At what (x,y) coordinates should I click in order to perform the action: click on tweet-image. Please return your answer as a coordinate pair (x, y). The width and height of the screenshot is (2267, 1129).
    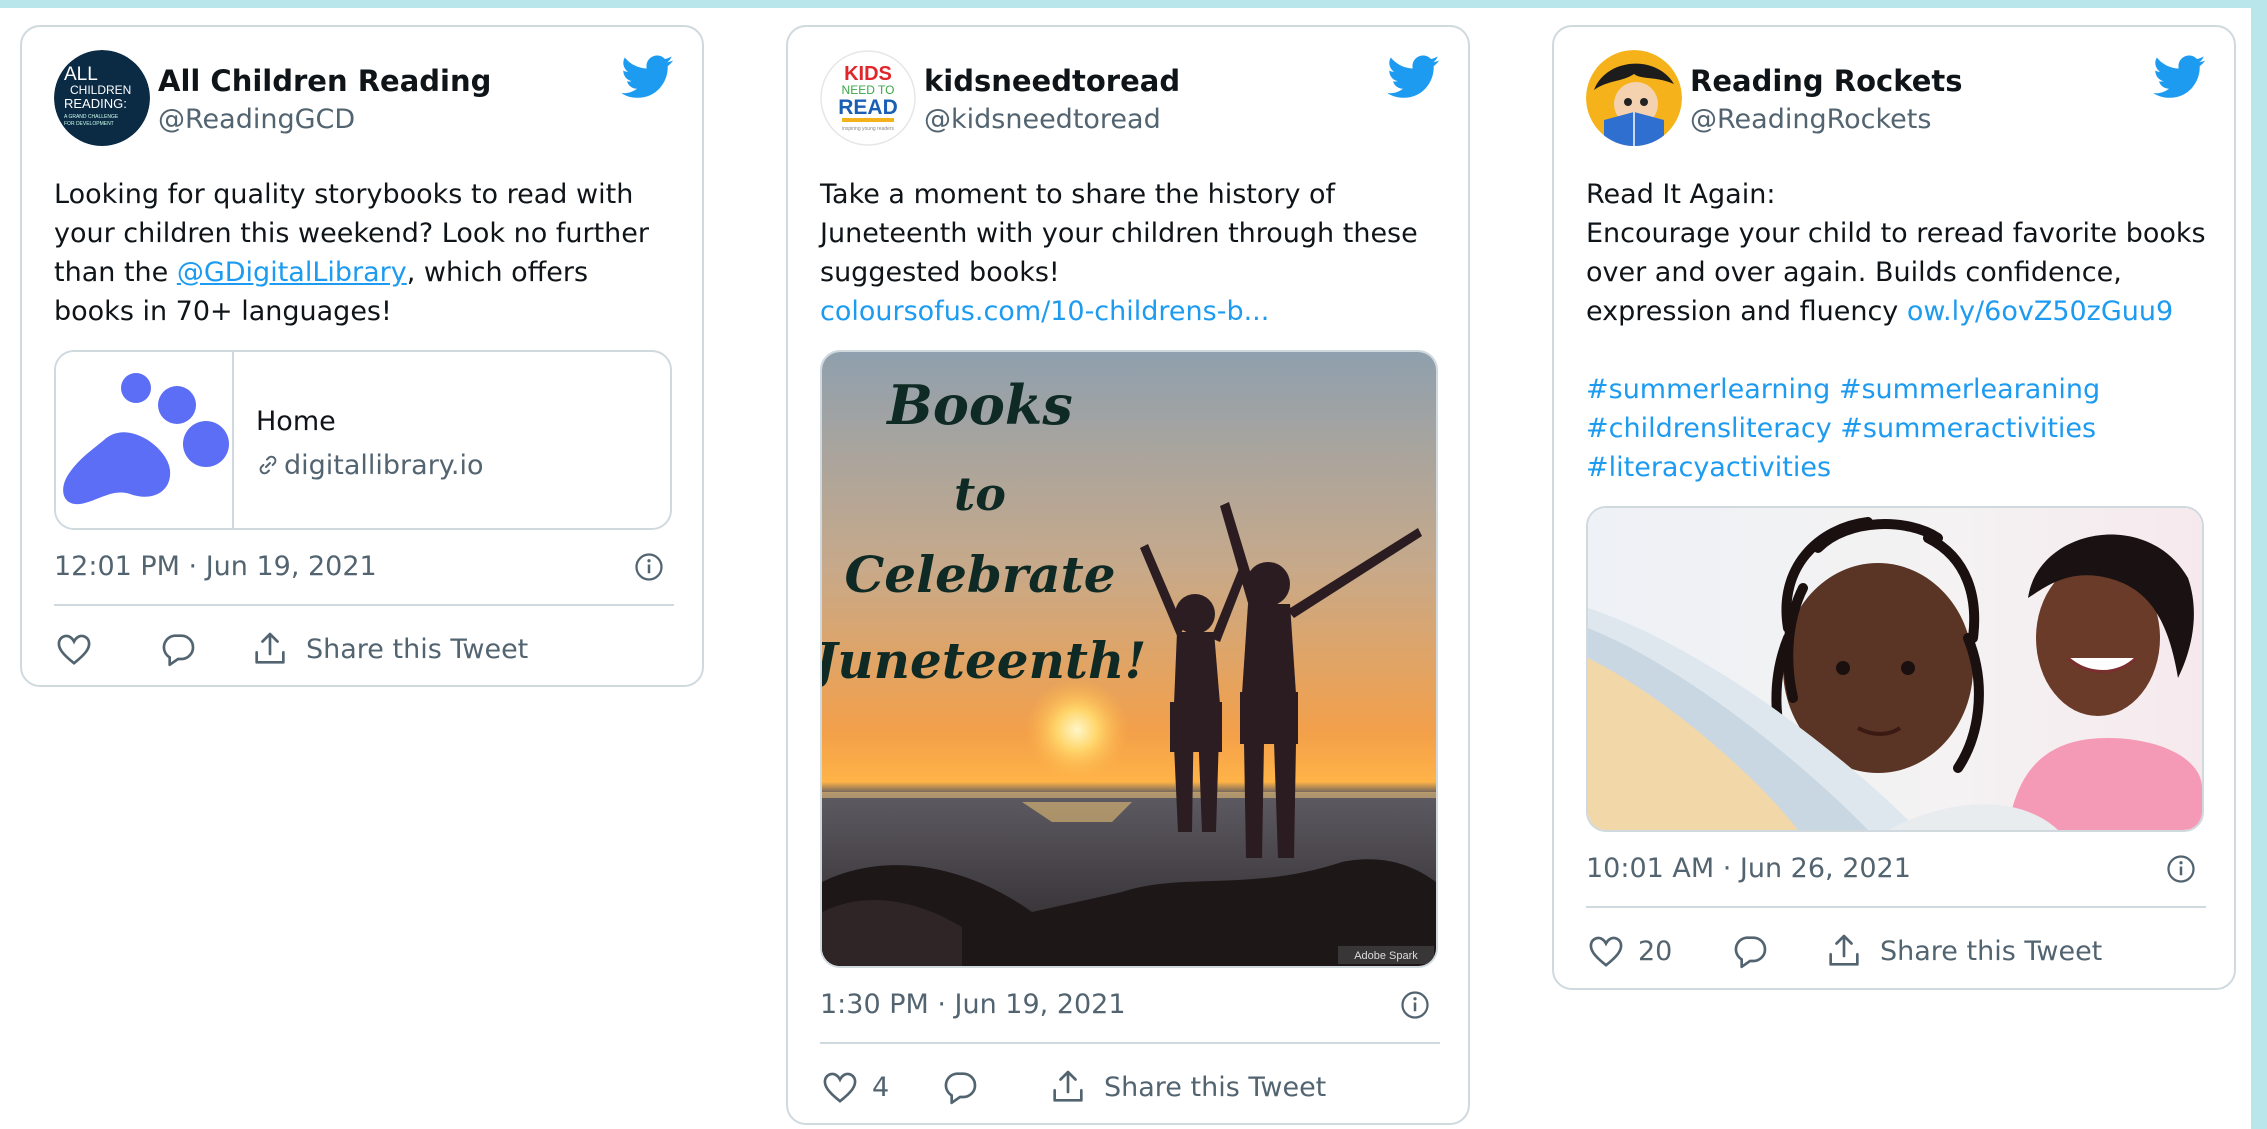
    Looking at the image, I should click on (1895, 669).